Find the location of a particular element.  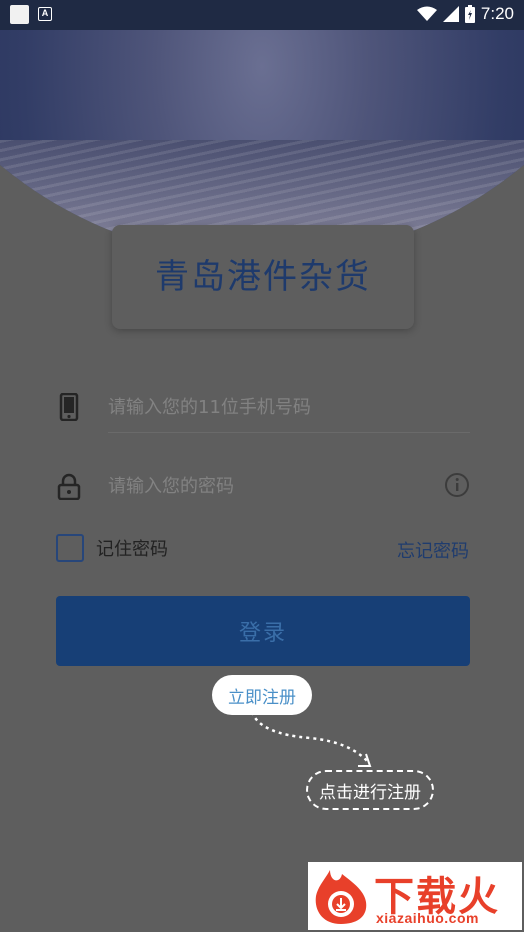

a-box-icon: A is located at coordinates (45, 14).